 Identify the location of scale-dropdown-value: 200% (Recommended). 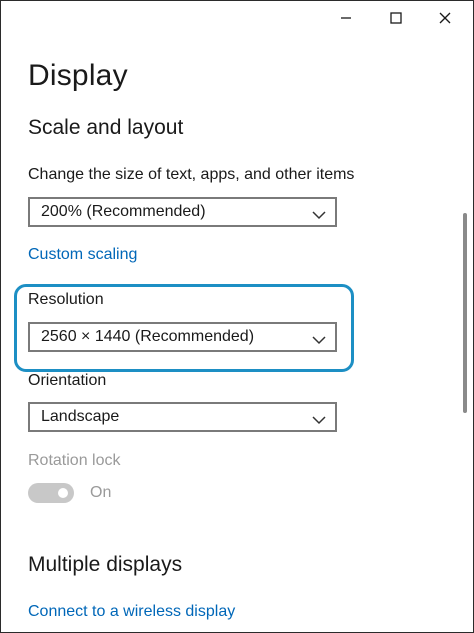
(123, 211).